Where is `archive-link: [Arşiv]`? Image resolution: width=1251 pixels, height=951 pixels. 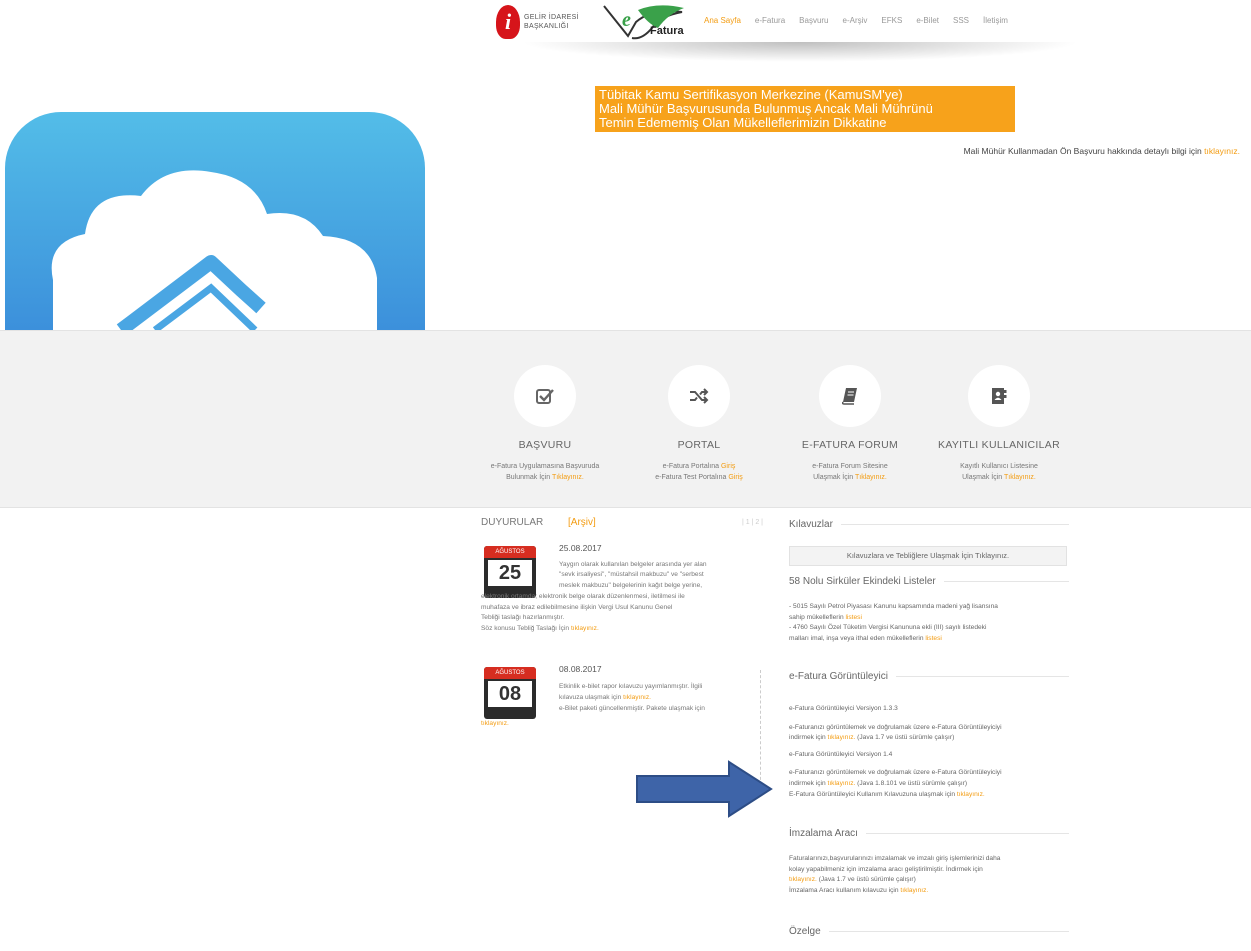 archive-link: [Arşiv] is located at coordinates (582, 522).